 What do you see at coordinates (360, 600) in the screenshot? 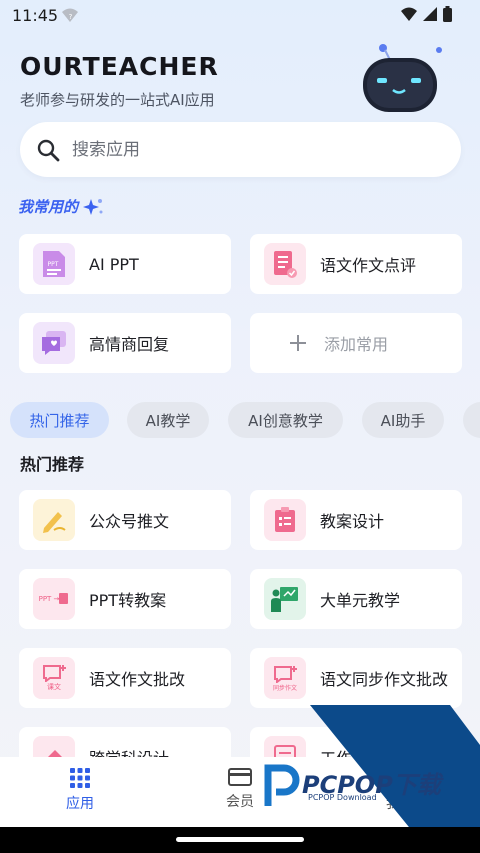
I see `app-label: 大单元教学` at bounding box center [360, 600].